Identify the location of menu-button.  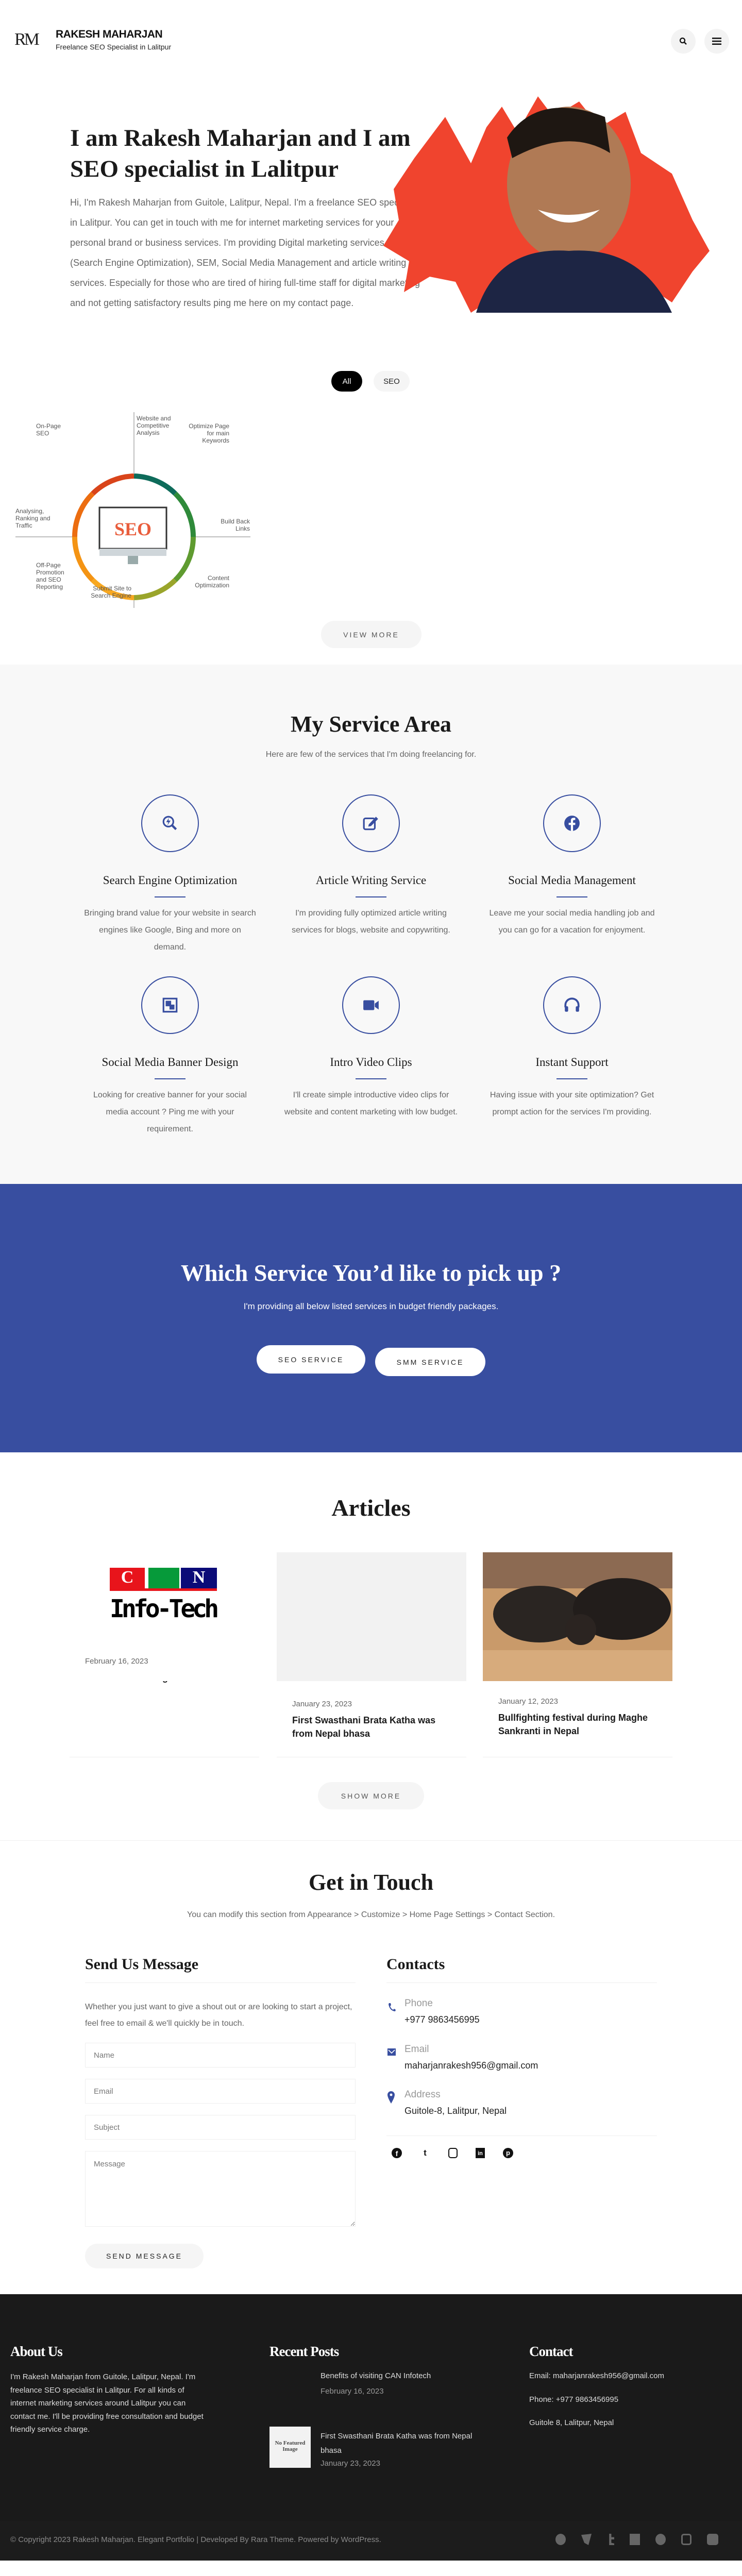
(716, 41).